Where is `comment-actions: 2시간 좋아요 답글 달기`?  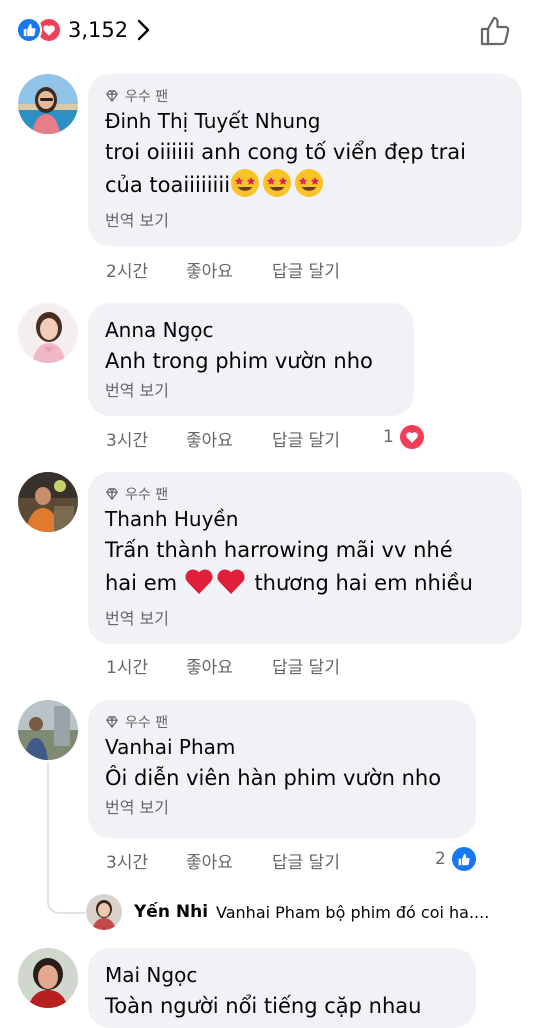
comment-actions: 2시간 좋아요 답글 달기 is located at coordinates (244, 269).